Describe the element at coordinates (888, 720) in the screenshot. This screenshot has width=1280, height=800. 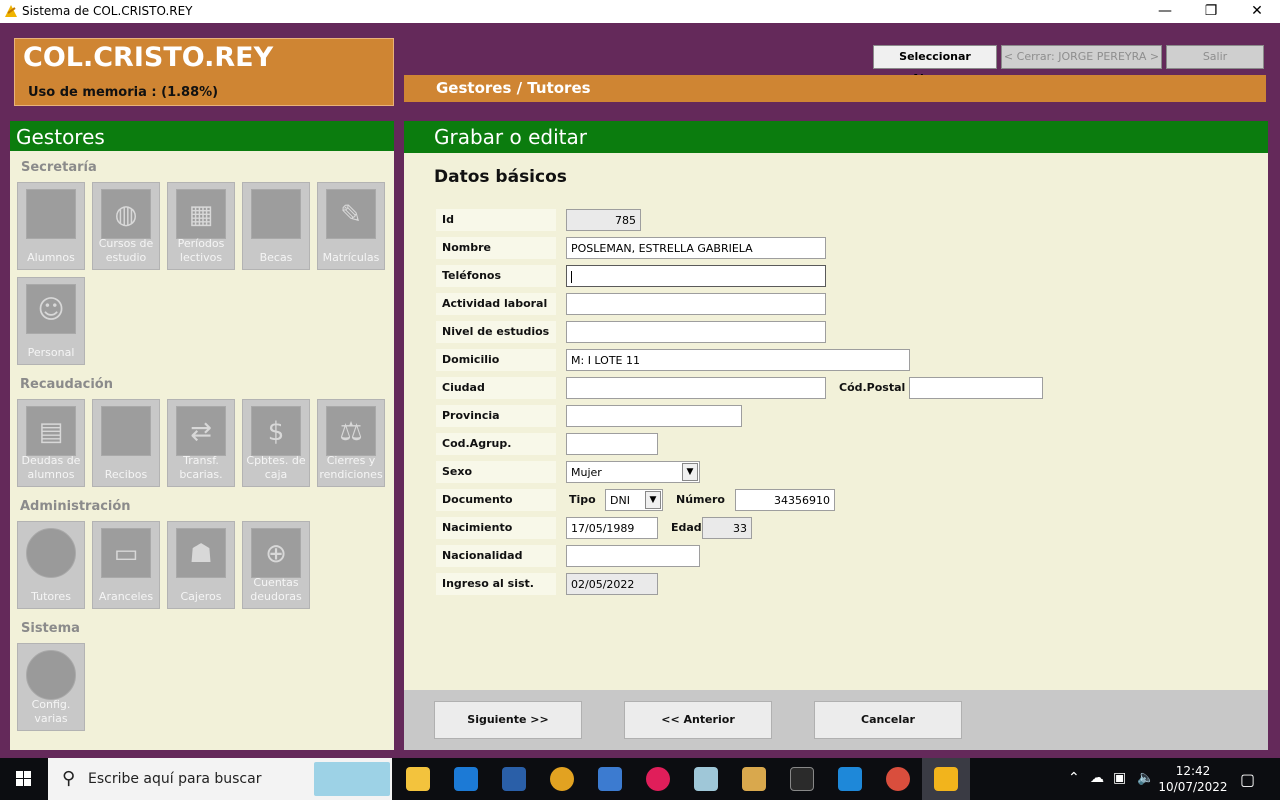
I see `cancel-button: Cancelar` at that location.